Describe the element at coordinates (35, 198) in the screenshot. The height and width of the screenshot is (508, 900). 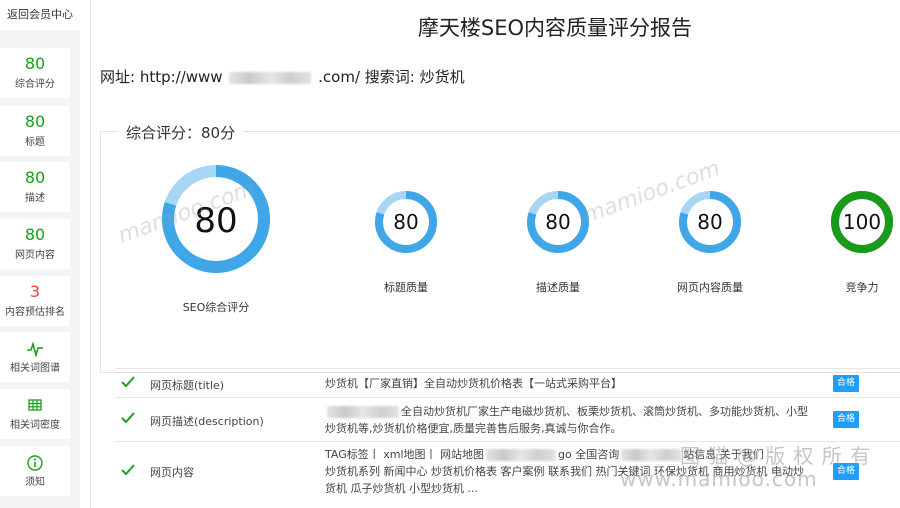
I see `sidebar-item-label: 描述` at that location.